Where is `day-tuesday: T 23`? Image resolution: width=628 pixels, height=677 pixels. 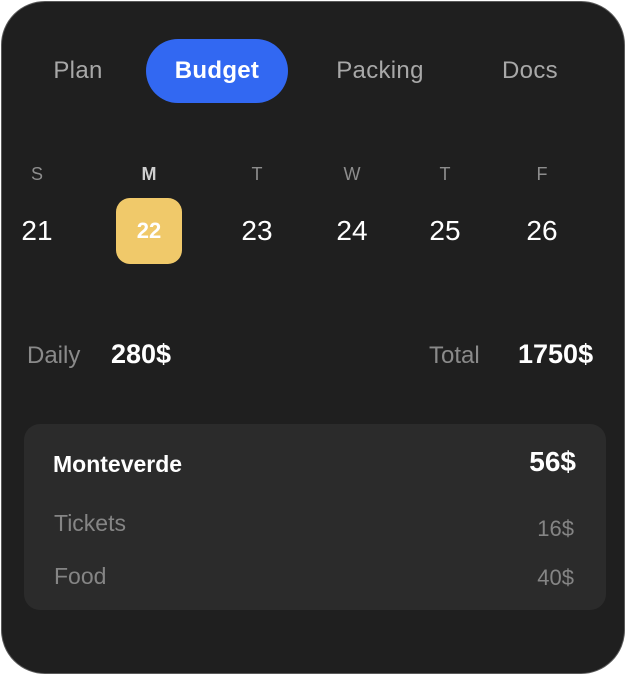 day-tuesday: T 23 is located at coordinates (257, 215).